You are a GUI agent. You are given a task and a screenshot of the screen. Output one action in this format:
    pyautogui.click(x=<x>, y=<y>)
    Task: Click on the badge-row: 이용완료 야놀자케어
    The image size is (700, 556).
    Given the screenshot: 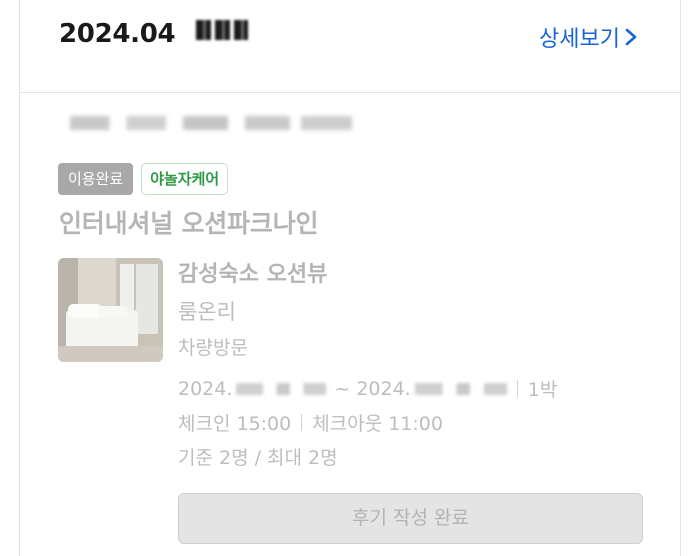 What is the action you would take?
    pyautogui.click(x=143, y=179)
    